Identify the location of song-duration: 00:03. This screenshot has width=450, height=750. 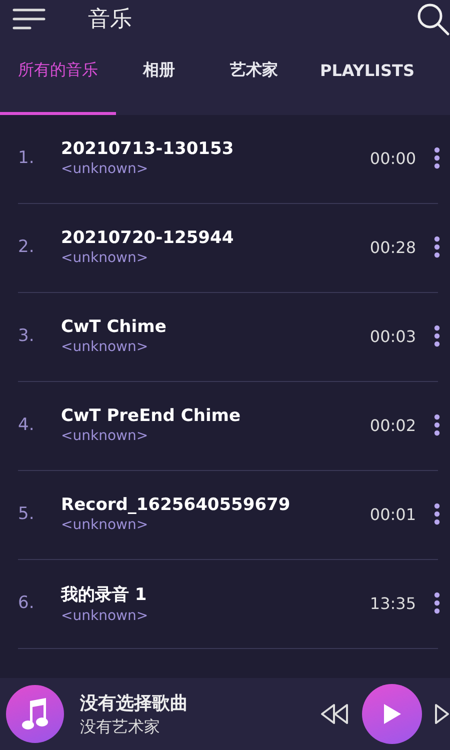
(393, 336).